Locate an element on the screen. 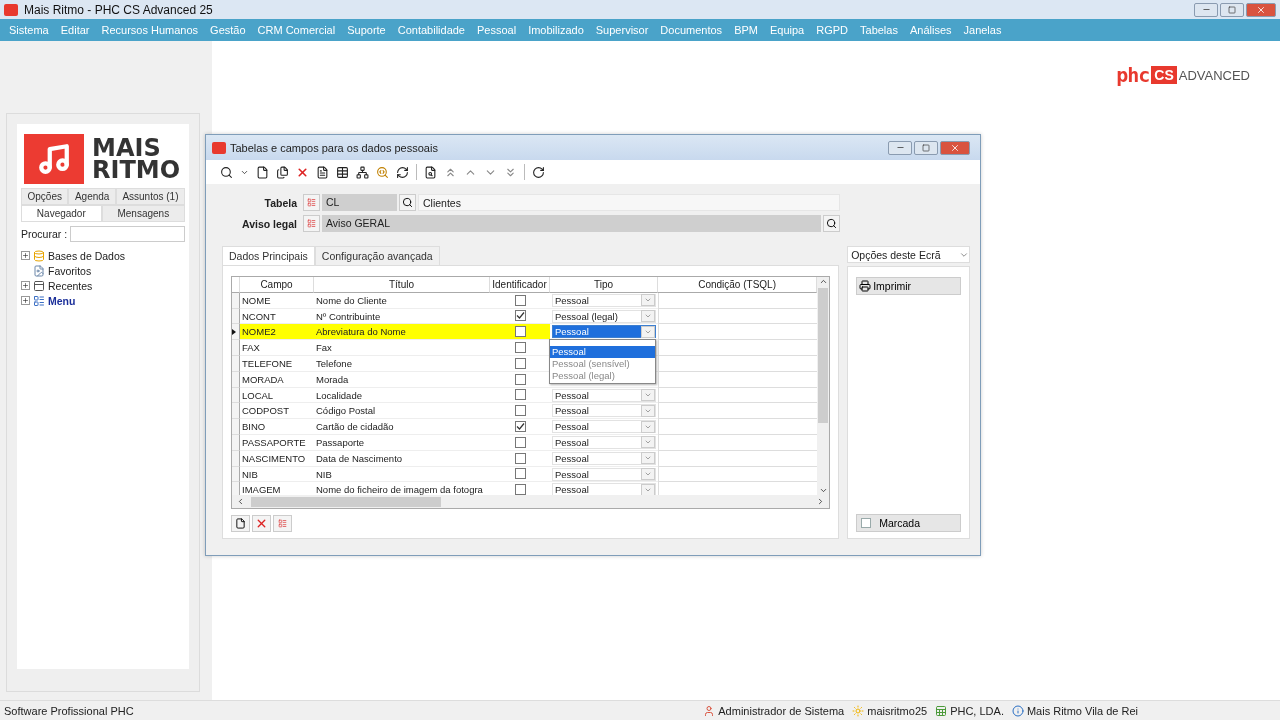 The width and height of the screenshot is (1280, 720). status-text: Mais Ritmo Vila de Rei is located at coordinates (1082, 710).